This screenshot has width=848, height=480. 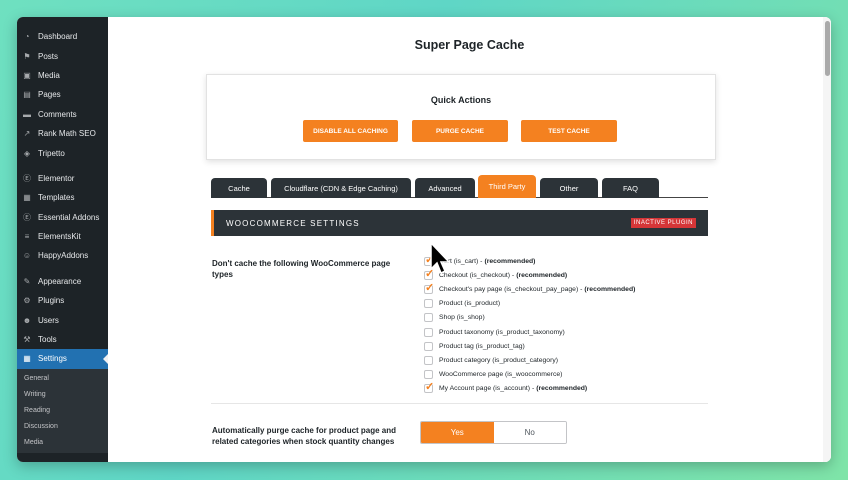 What do you see at coordinates (470, 304) in the screenshot?
I see `option-label: Product (is_product)` at bounding box center [470, 304].